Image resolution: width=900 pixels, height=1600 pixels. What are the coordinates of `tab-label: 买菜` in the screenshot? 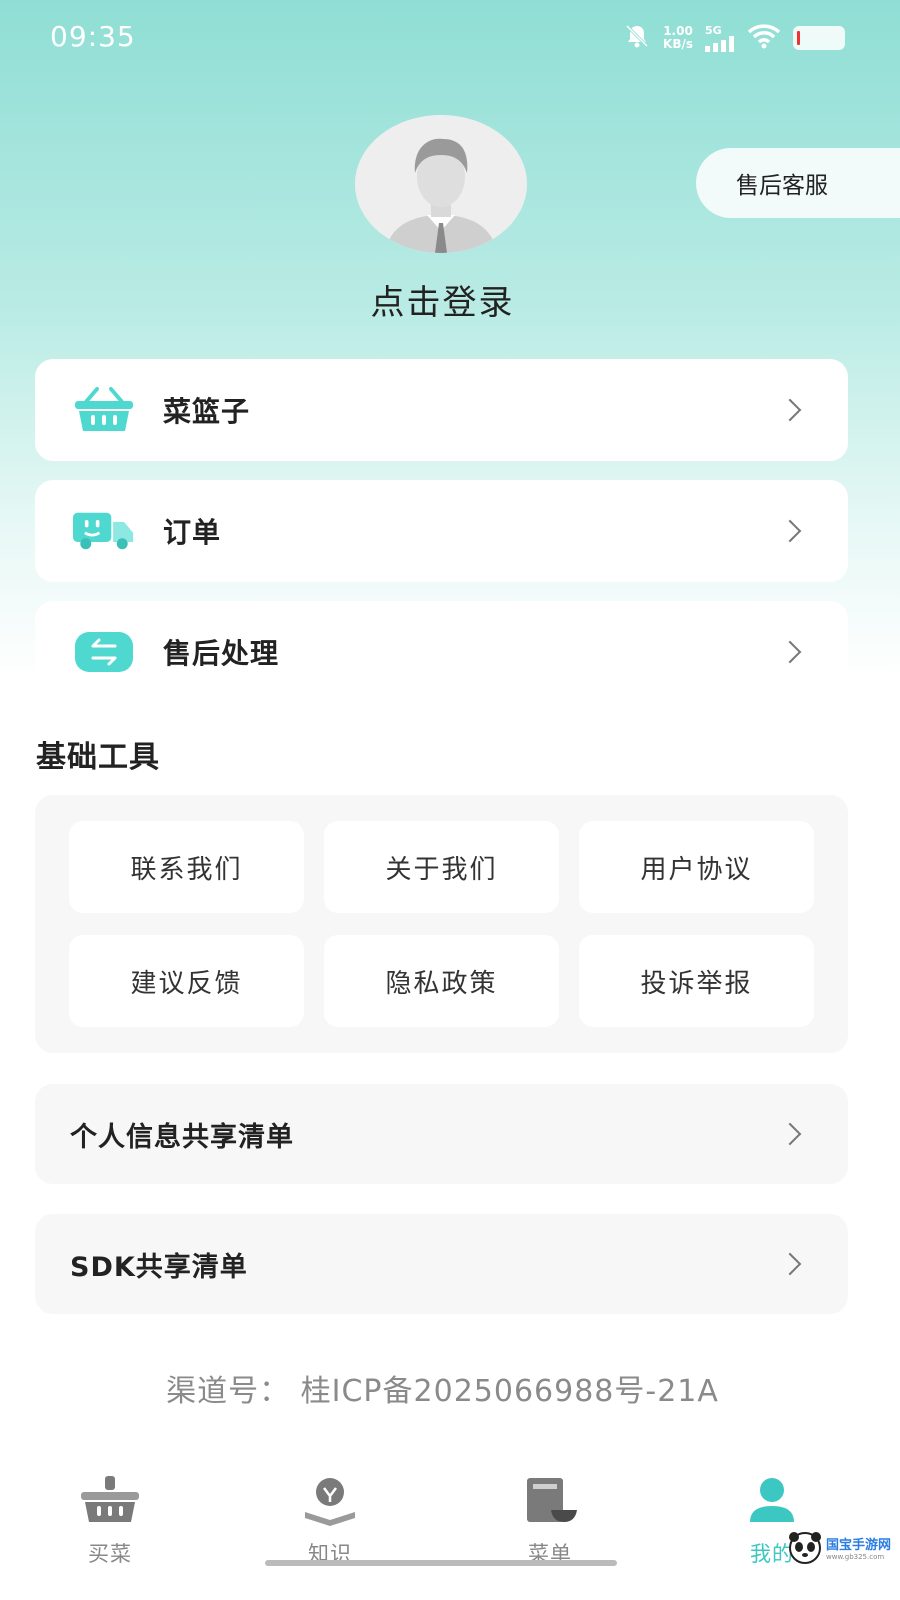 It's located at (110, 1554).